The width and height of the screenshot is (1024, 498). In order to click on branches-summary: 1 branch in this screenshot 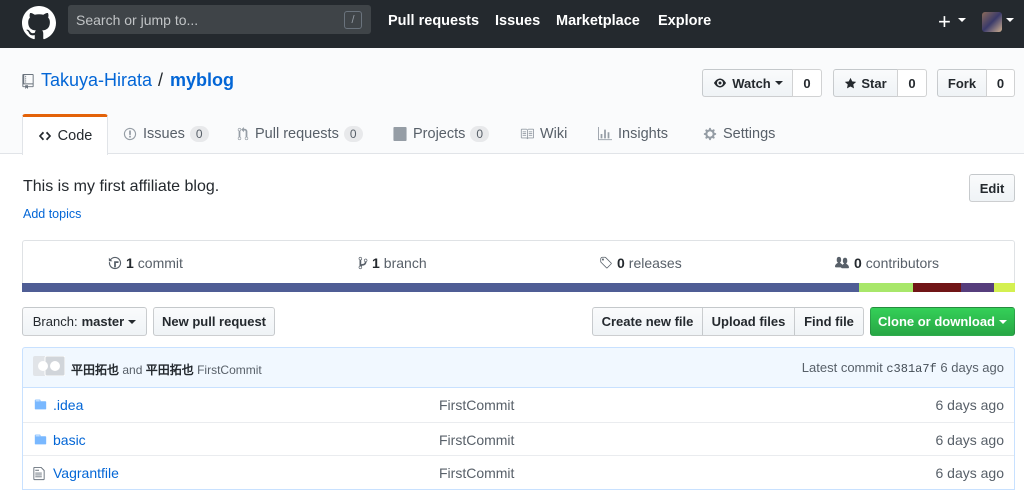, I will do `click(392, 263)`.